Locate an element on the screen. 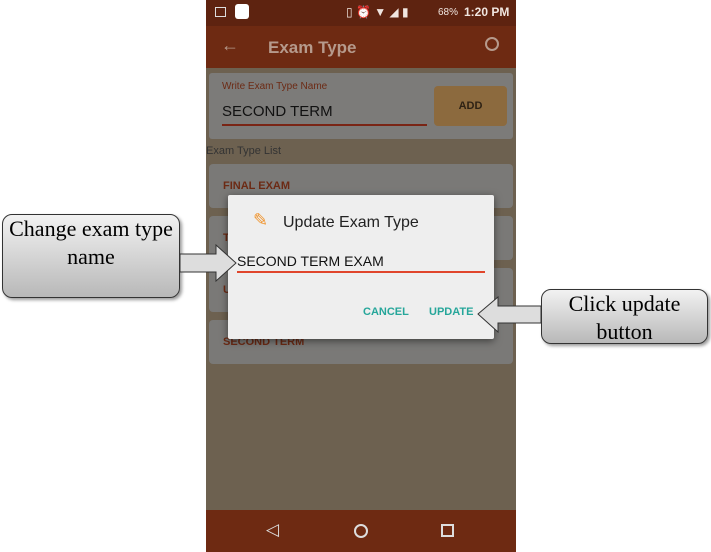 This screenshot has height=552, width=711. arrow-right-icon is located at coordinates (208, 263).